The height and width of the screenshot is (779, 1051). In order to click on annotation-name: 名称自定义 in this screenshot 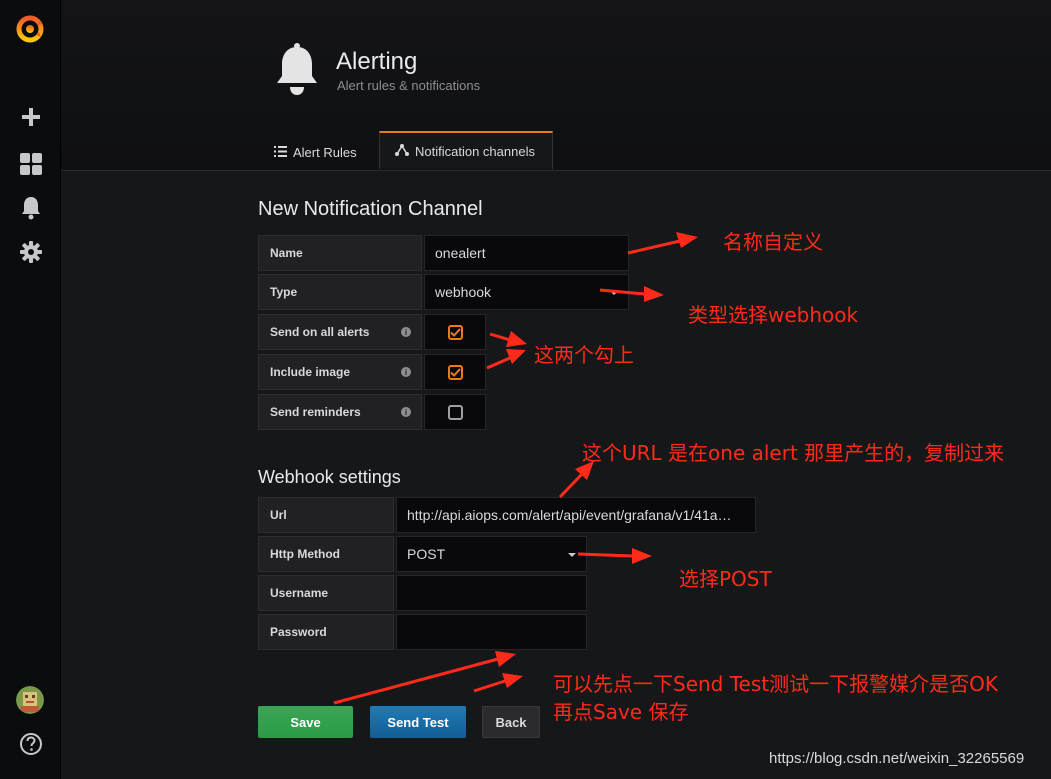, I will do `click(773, 242)`.